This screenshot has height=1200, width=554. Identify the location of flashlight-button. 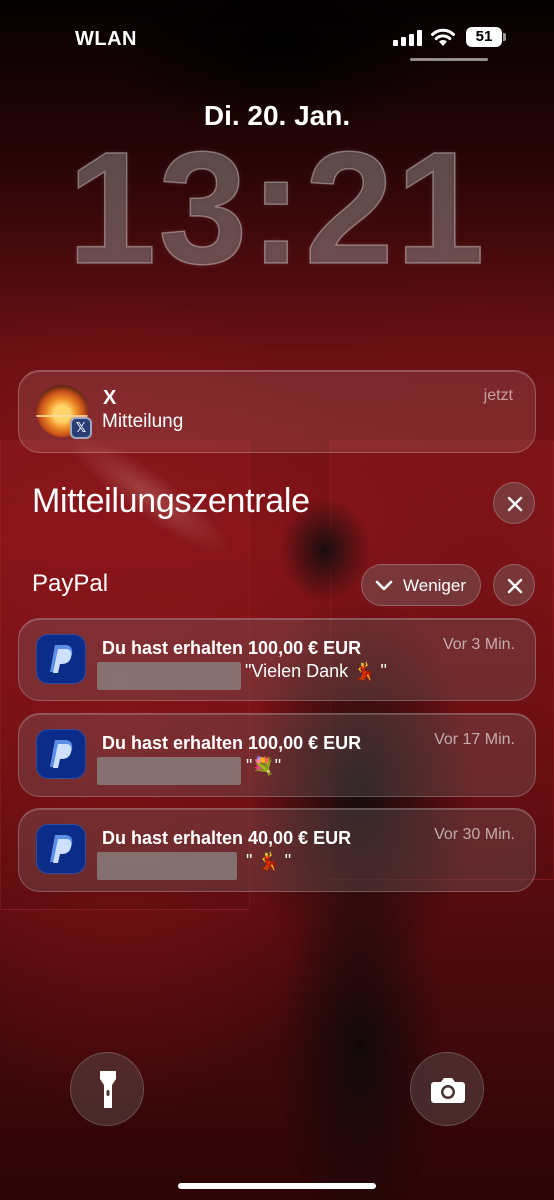
(107, 1089).